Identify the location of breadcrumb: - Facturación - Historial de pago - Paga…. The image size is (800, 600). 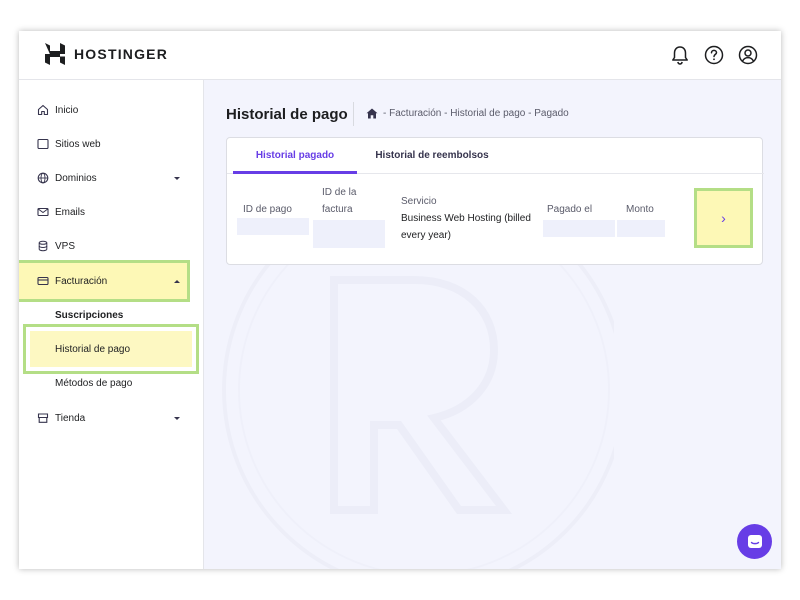
(467, 113).